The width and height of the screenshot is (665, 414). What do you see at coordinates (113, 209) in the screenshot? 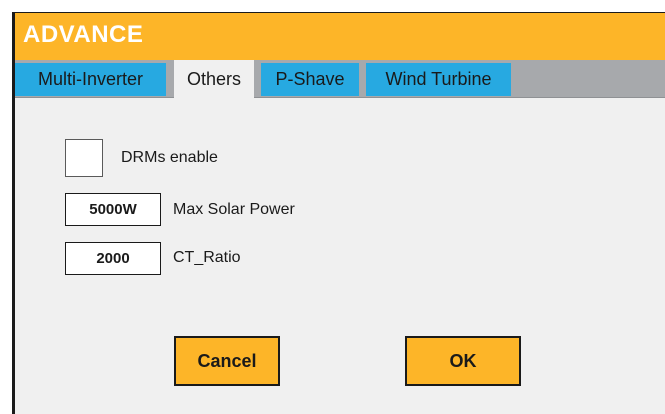
I see `max-solar-power-field: 5000W` at bounding box center [113, 209].